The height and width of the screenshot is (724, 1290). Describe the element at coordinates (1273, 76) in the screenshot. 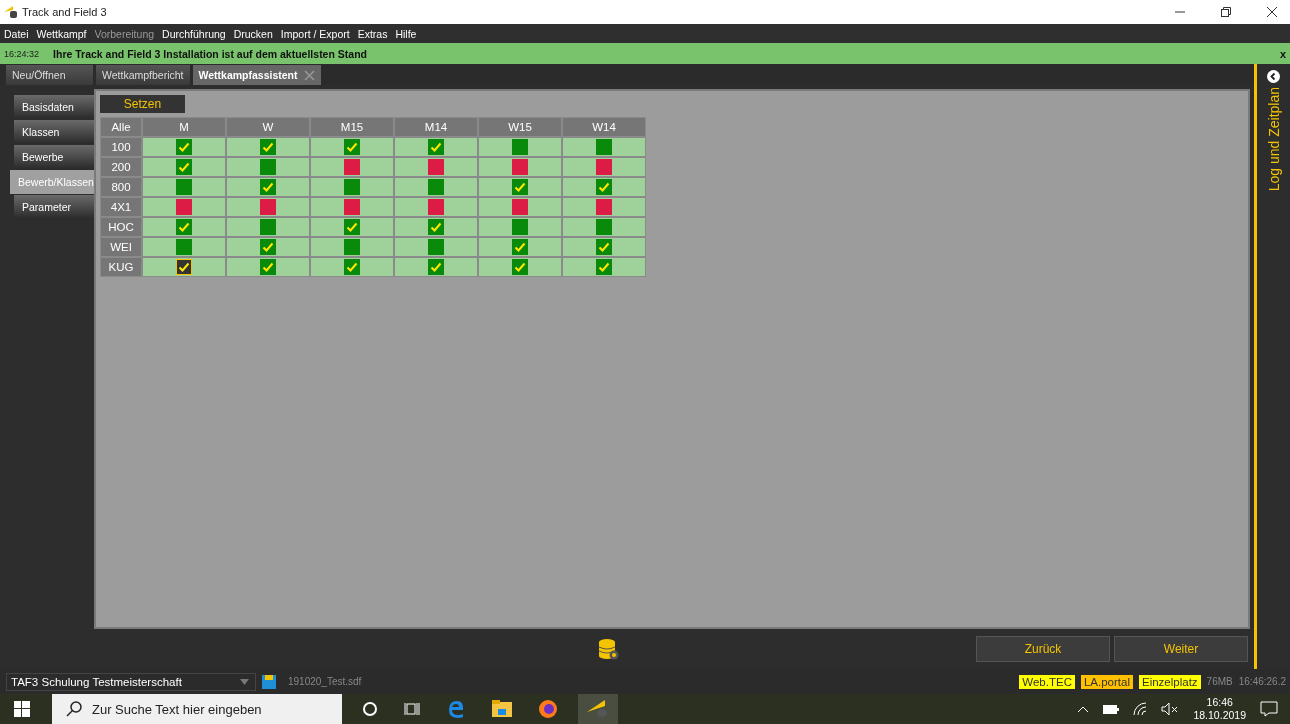

I see `collapse-icon` at that location.